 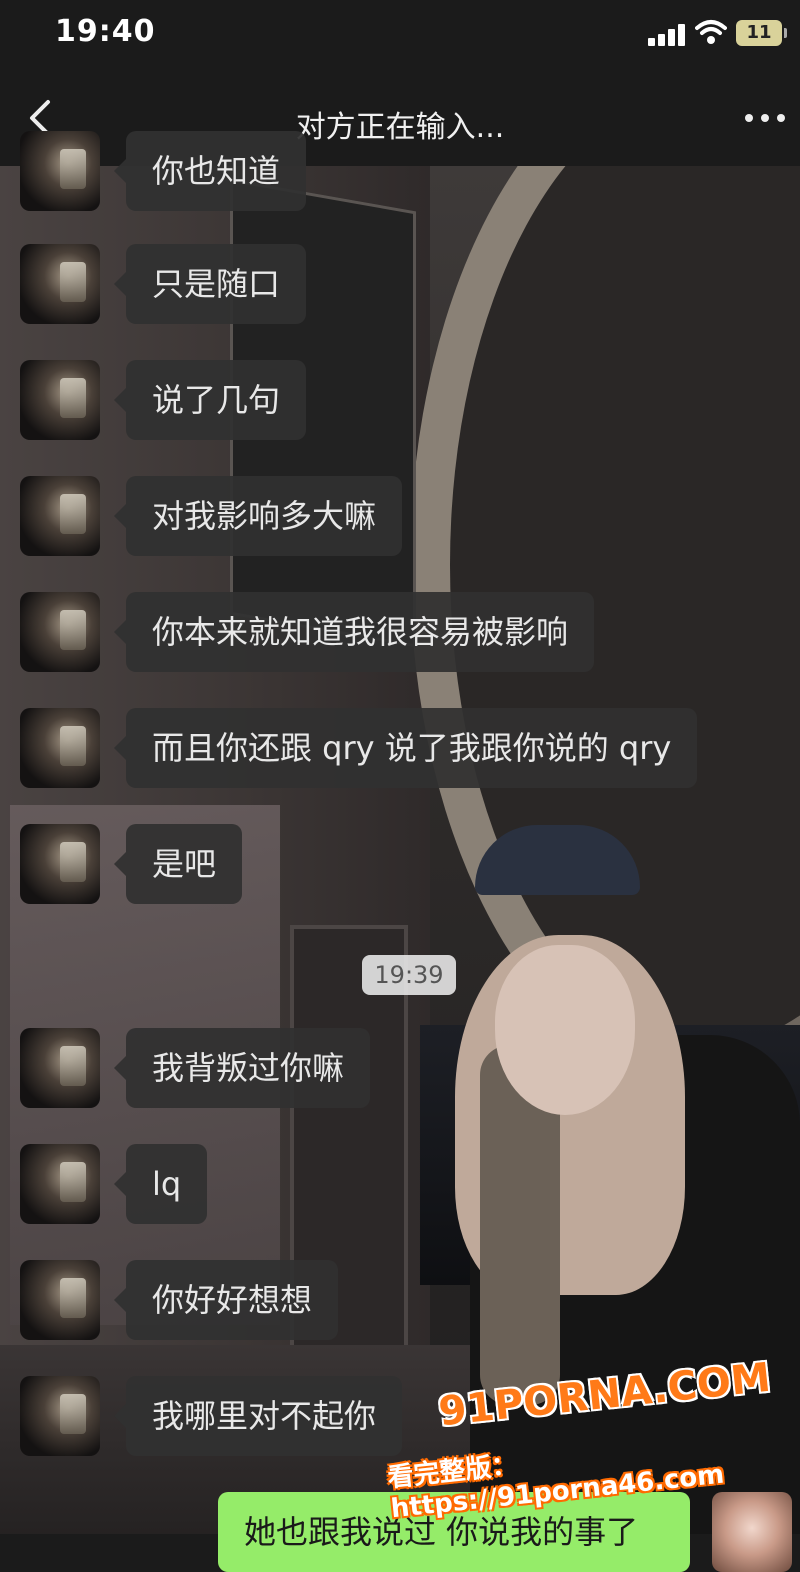 I want to click on message-bubble: 是吧, so click(x=178, y=864).